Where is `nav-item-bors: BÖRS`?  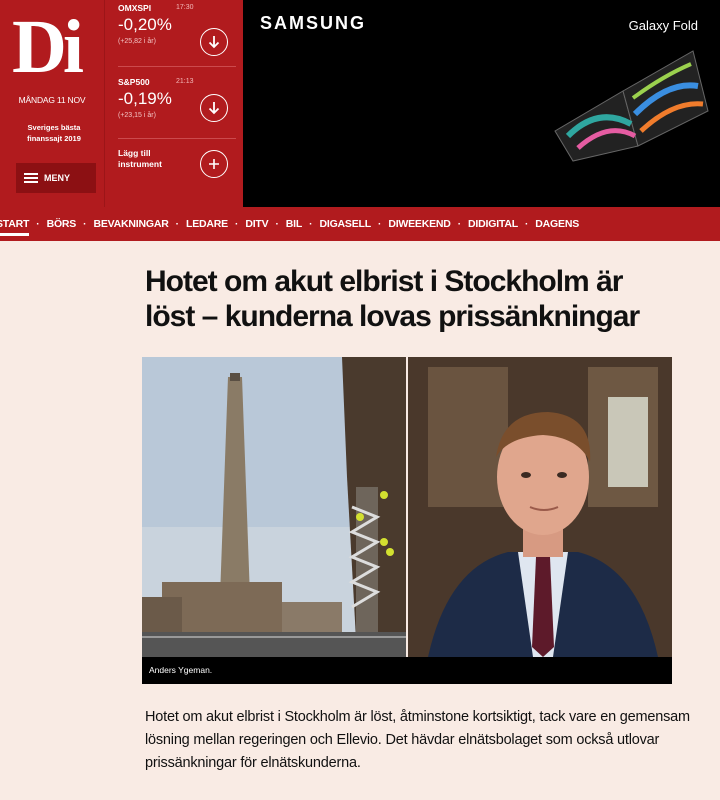
nav-item-bors: BÖRS is located at coordinates (62, 224).